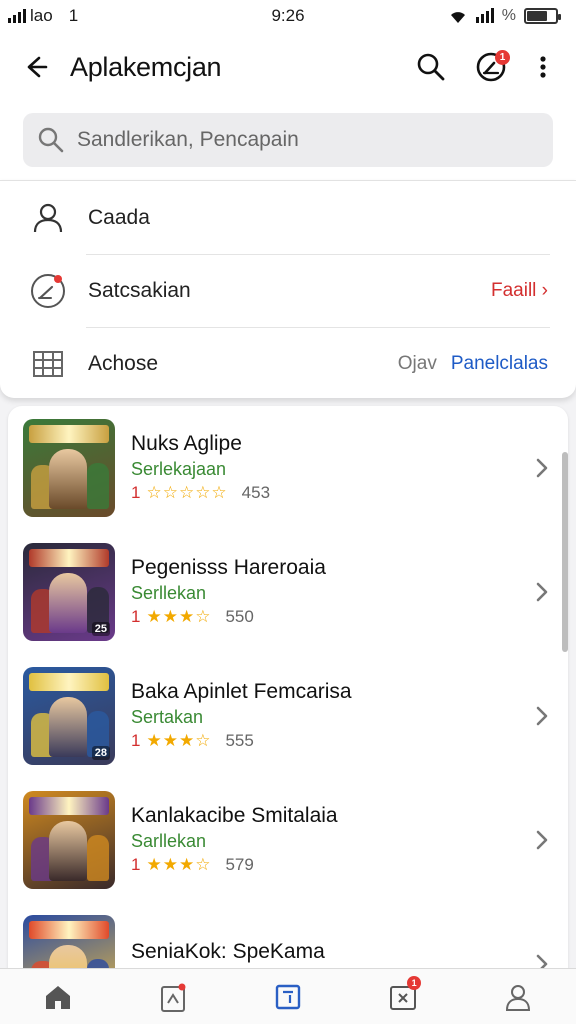 This screenshot has width=576, height=1024. I want to click on carrier-name: lao, so click(41, 15).